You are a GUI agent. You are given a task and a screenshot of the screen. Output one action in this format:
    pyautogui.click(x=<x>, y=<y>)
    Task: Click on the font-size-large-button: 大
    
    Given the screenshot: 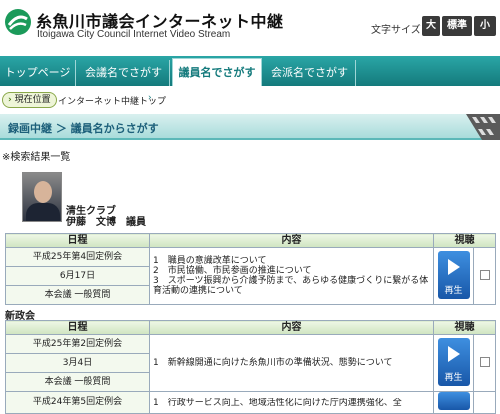 What is the action you would take?
    pyautogui.click(x=431, y=26)
    